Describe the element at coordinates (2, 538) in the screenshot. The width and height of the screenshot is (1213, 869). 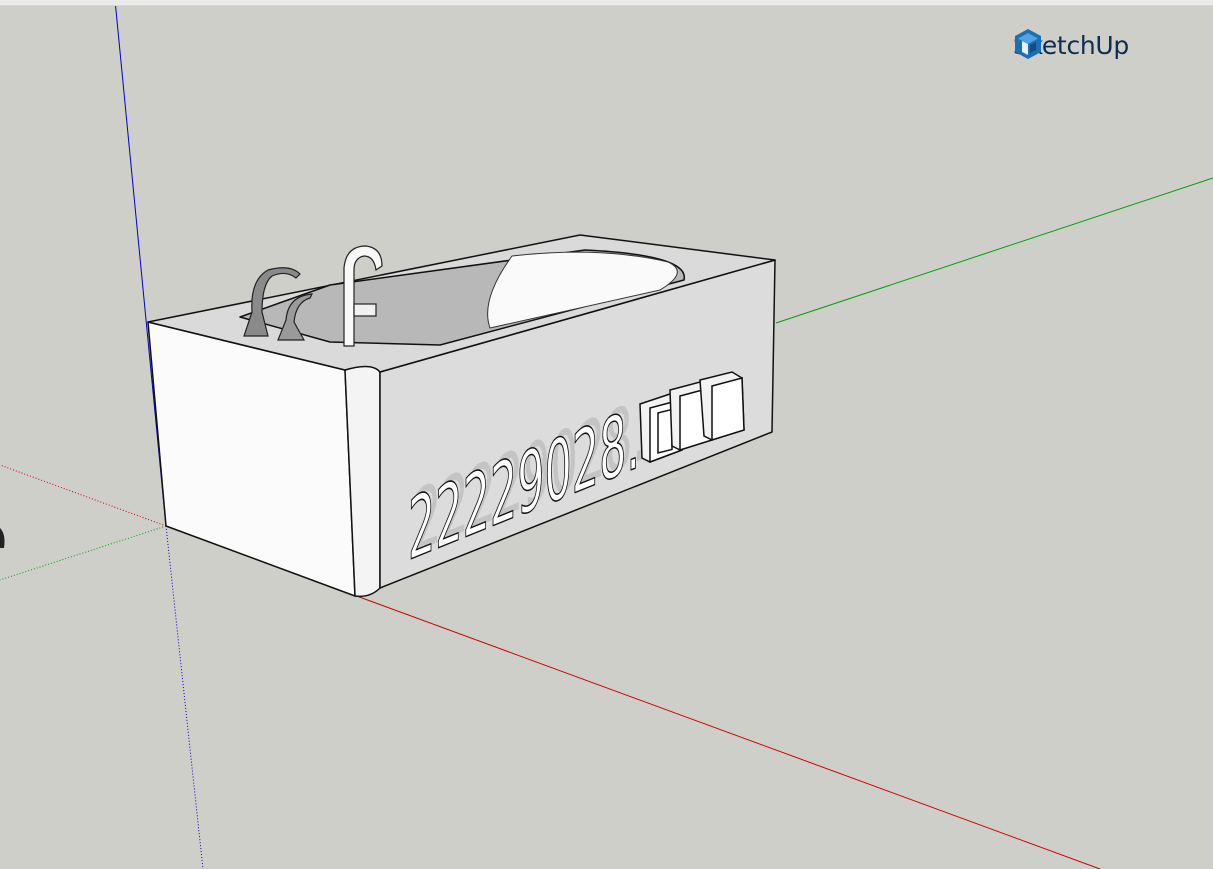
I see `offscreen-object` at that location.